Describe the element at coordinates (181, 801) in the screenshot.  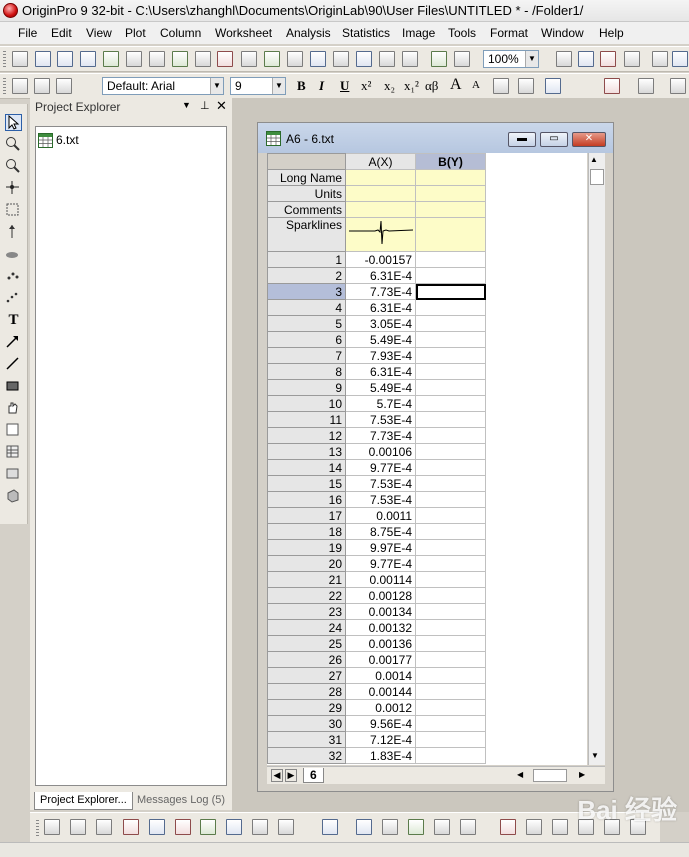
I see `tab-messages-log: Messages Log (5)` at that location.